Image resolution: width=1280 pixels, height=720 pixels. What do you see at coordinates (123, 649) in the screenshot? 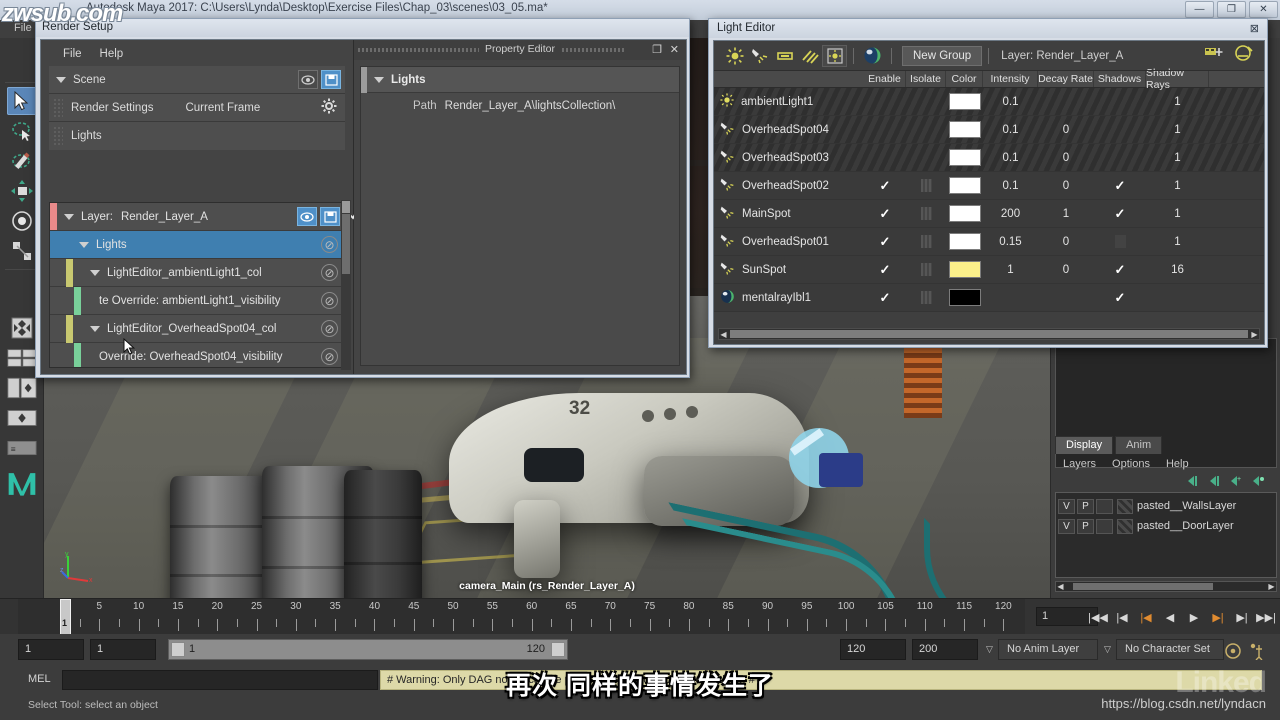
I see `anim-start-field: 1` at bounding box center [123, 649].